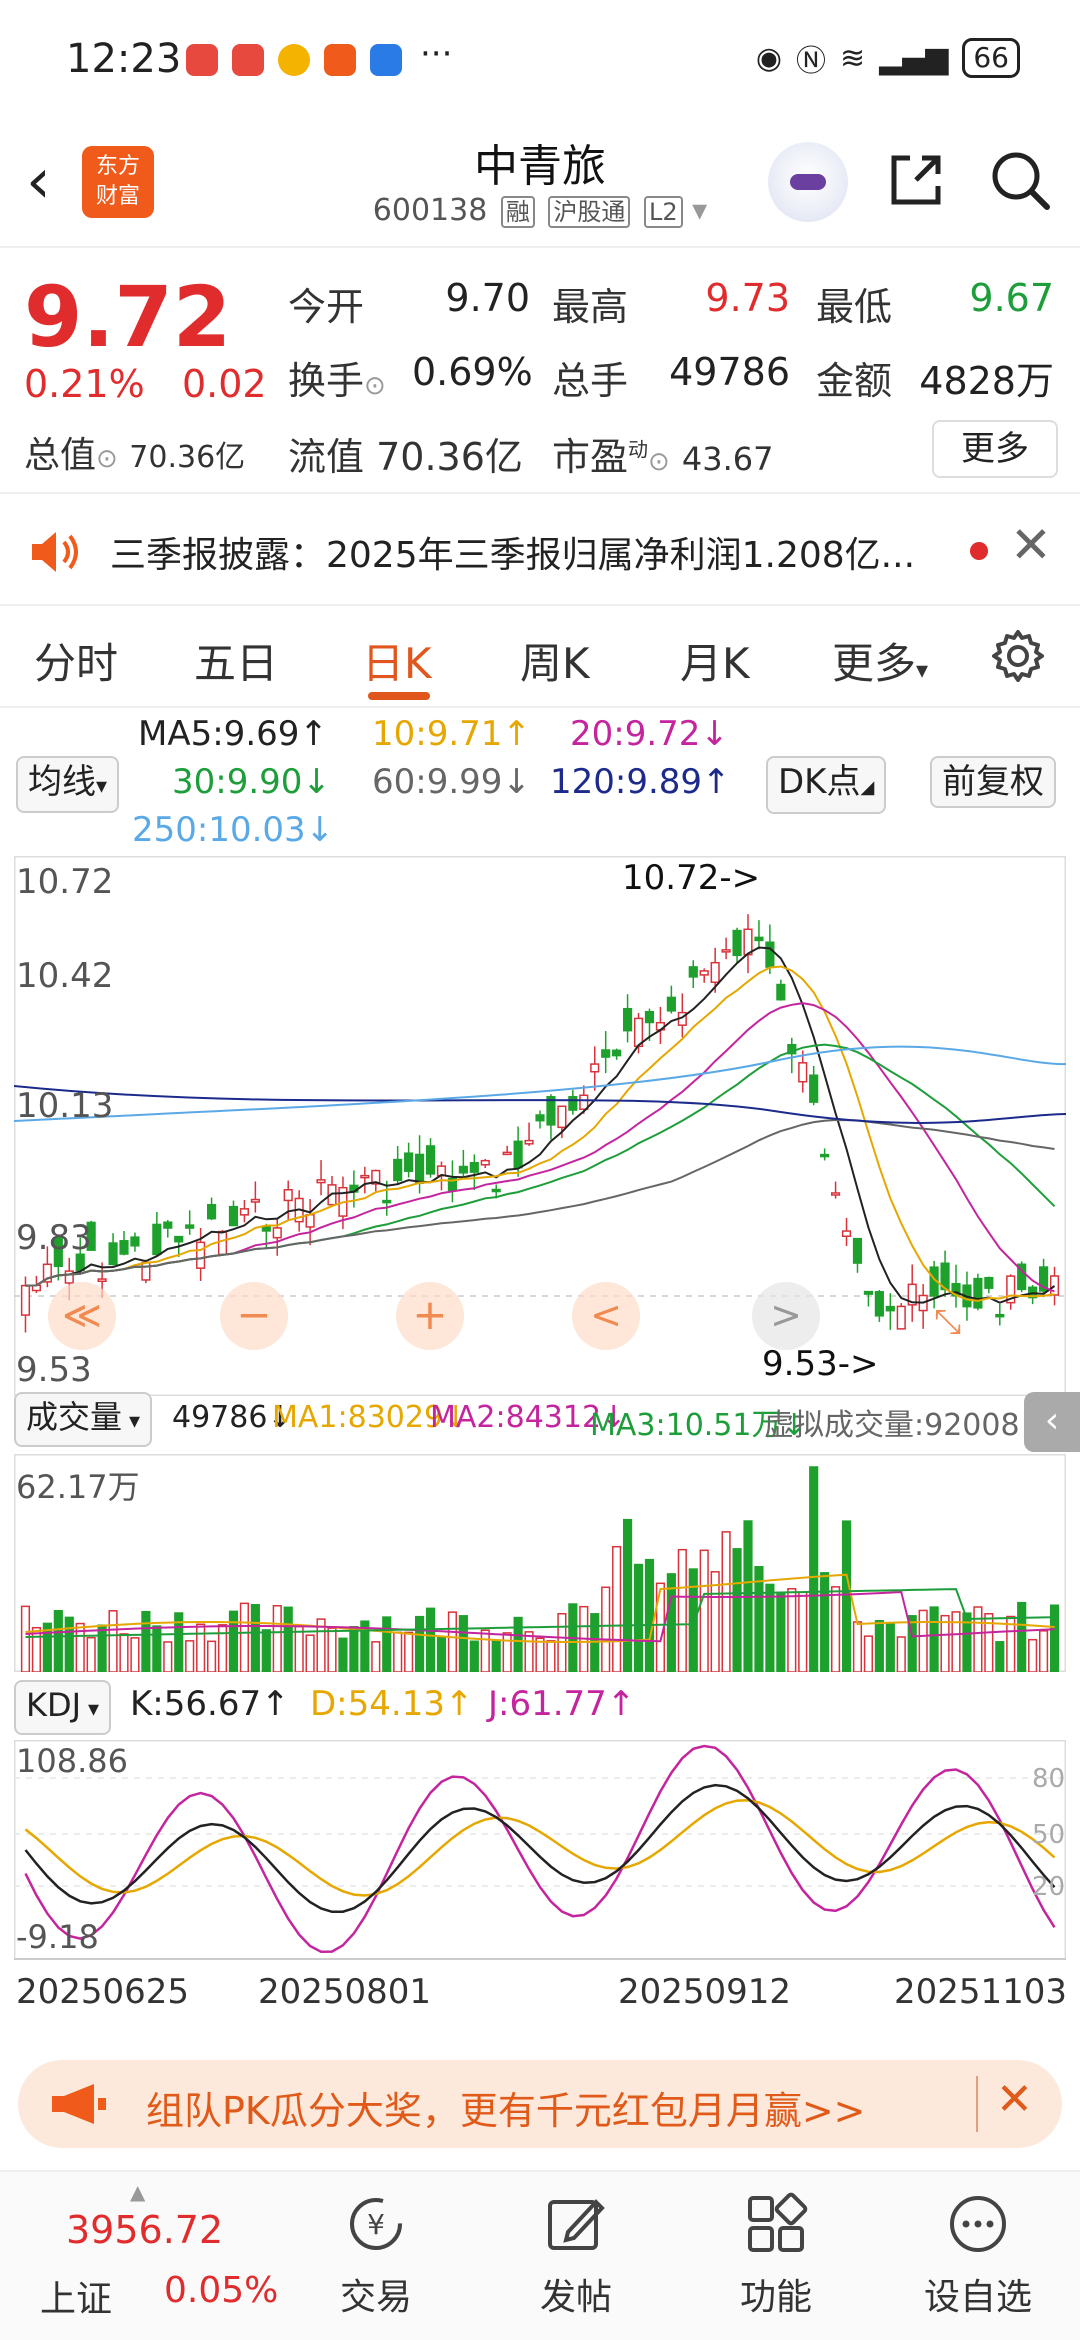 This screenshot has height=2340, width=1080. What do you see at coordinates (993, 782) in the screenshot?
I see `price-adjust-button: 前复权` at bounding box center [993, 782].